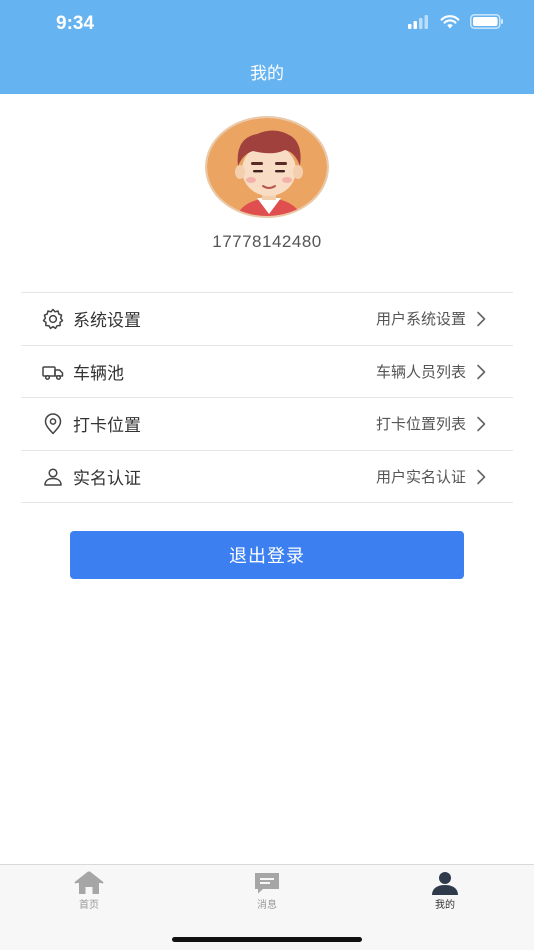 This screenshot has height=950, width=534. I want to click on gear-icon, so click(53, 319).